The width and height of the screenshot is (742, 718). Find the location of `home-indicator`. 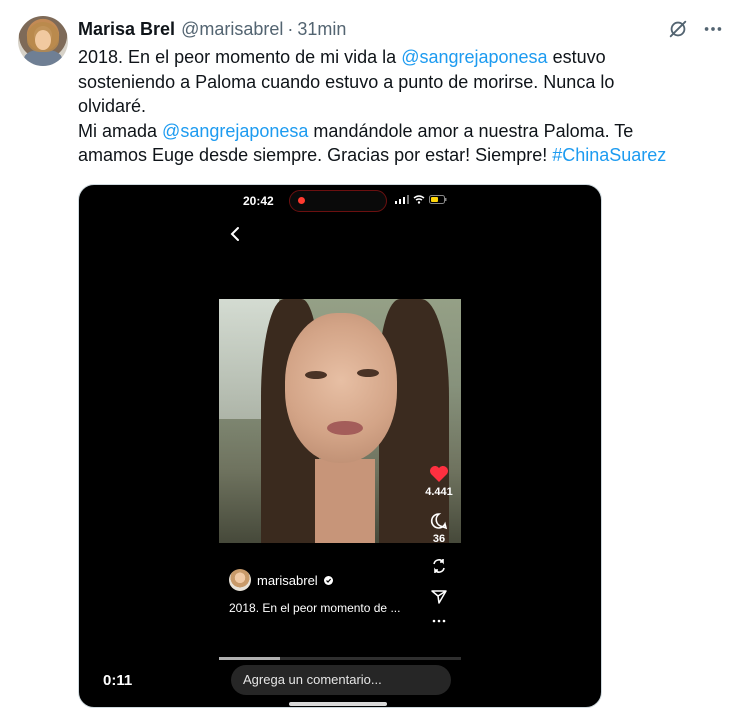

home-indicator is located at coordinates (338, 704).